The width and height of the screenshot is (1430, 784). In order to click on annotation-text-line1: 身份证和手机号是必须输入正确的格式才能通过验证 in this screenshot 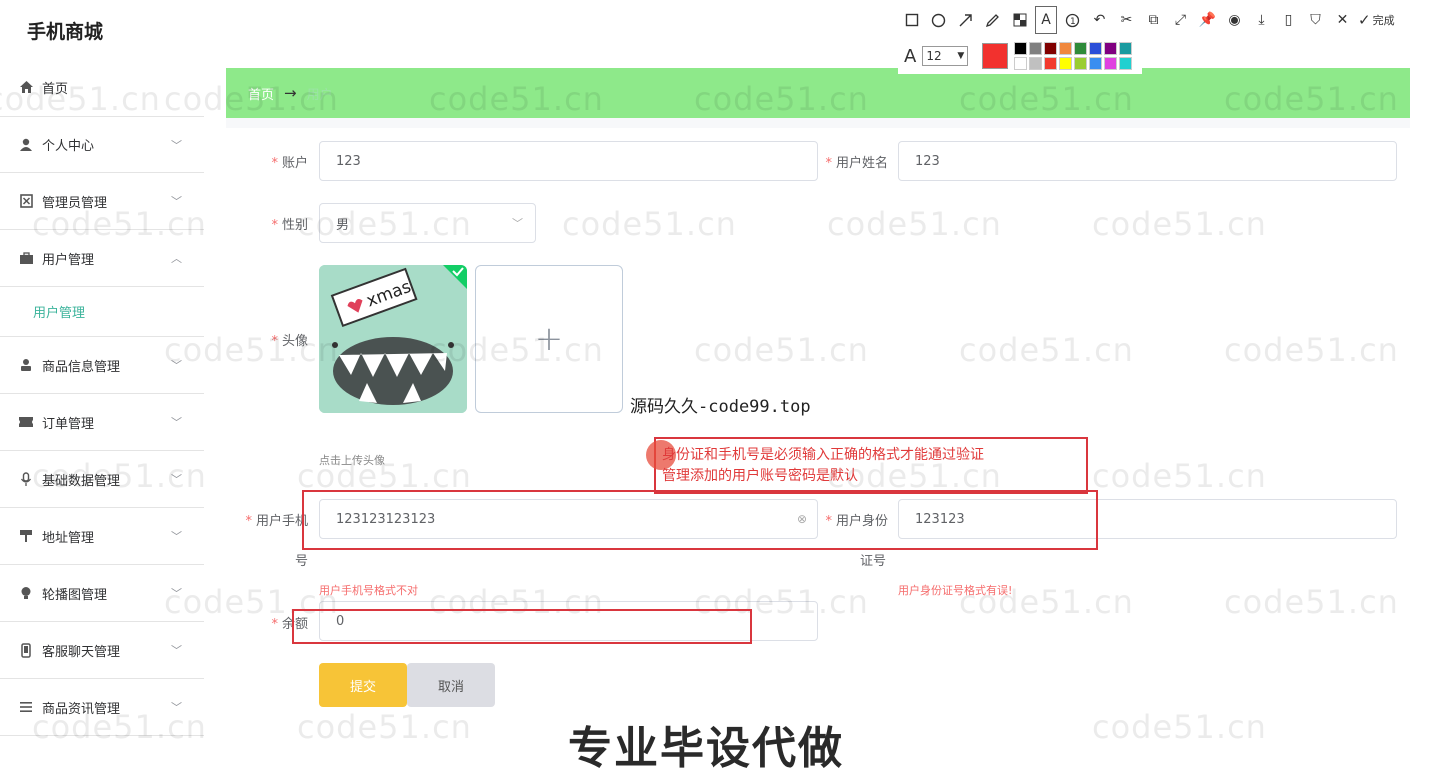, I will do `click(823, 455)`.